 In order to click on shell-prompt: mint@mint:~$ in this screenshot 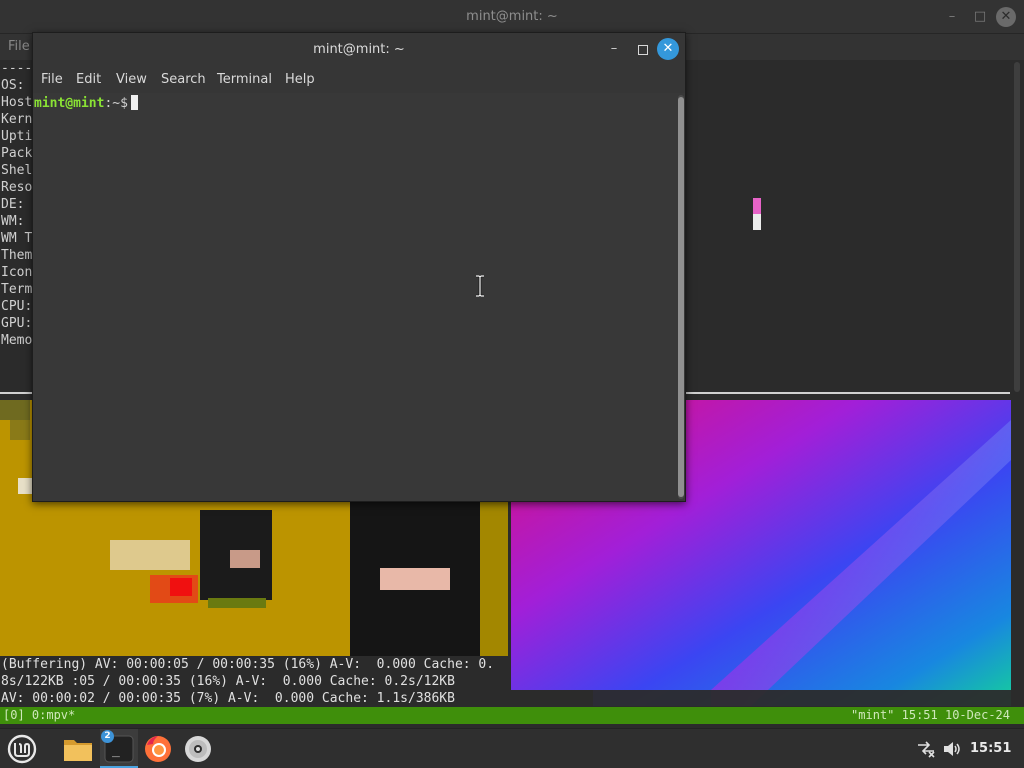, I will do `click(86, 103)`.